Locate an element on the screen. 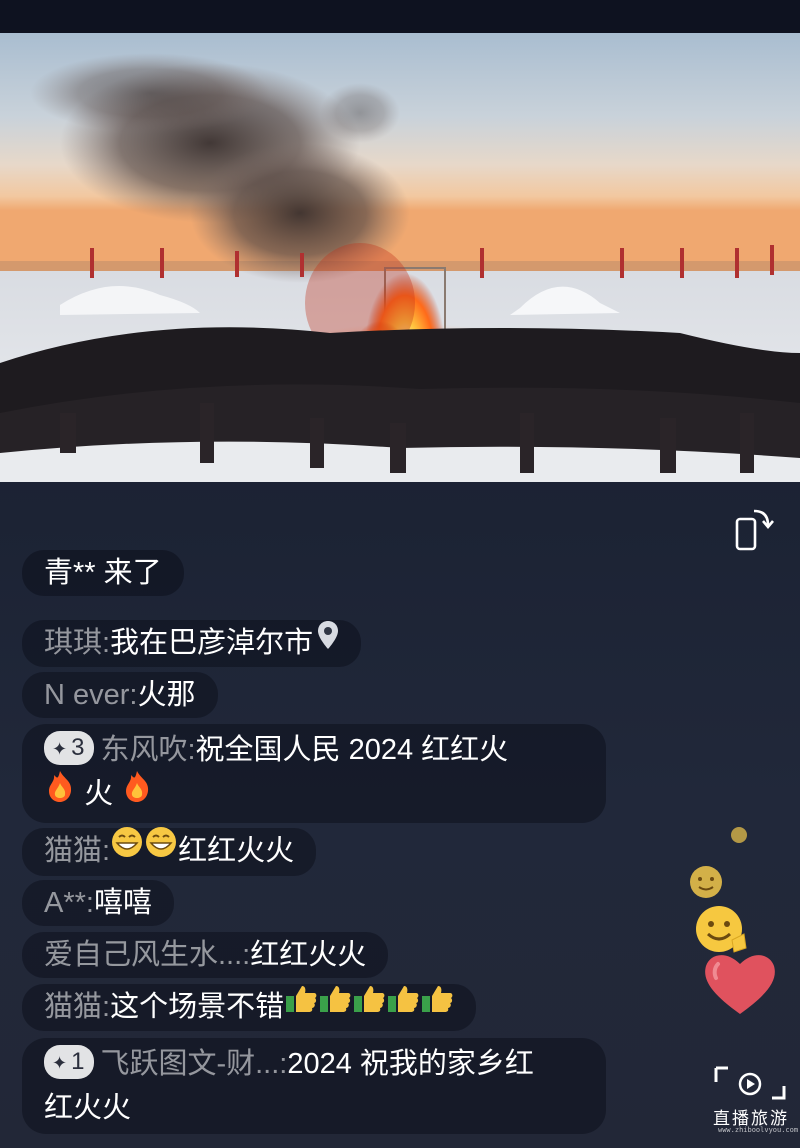 This screenshot has width=800, height=1148. fan-level-value: 3 is located at coordinates (78, 748).